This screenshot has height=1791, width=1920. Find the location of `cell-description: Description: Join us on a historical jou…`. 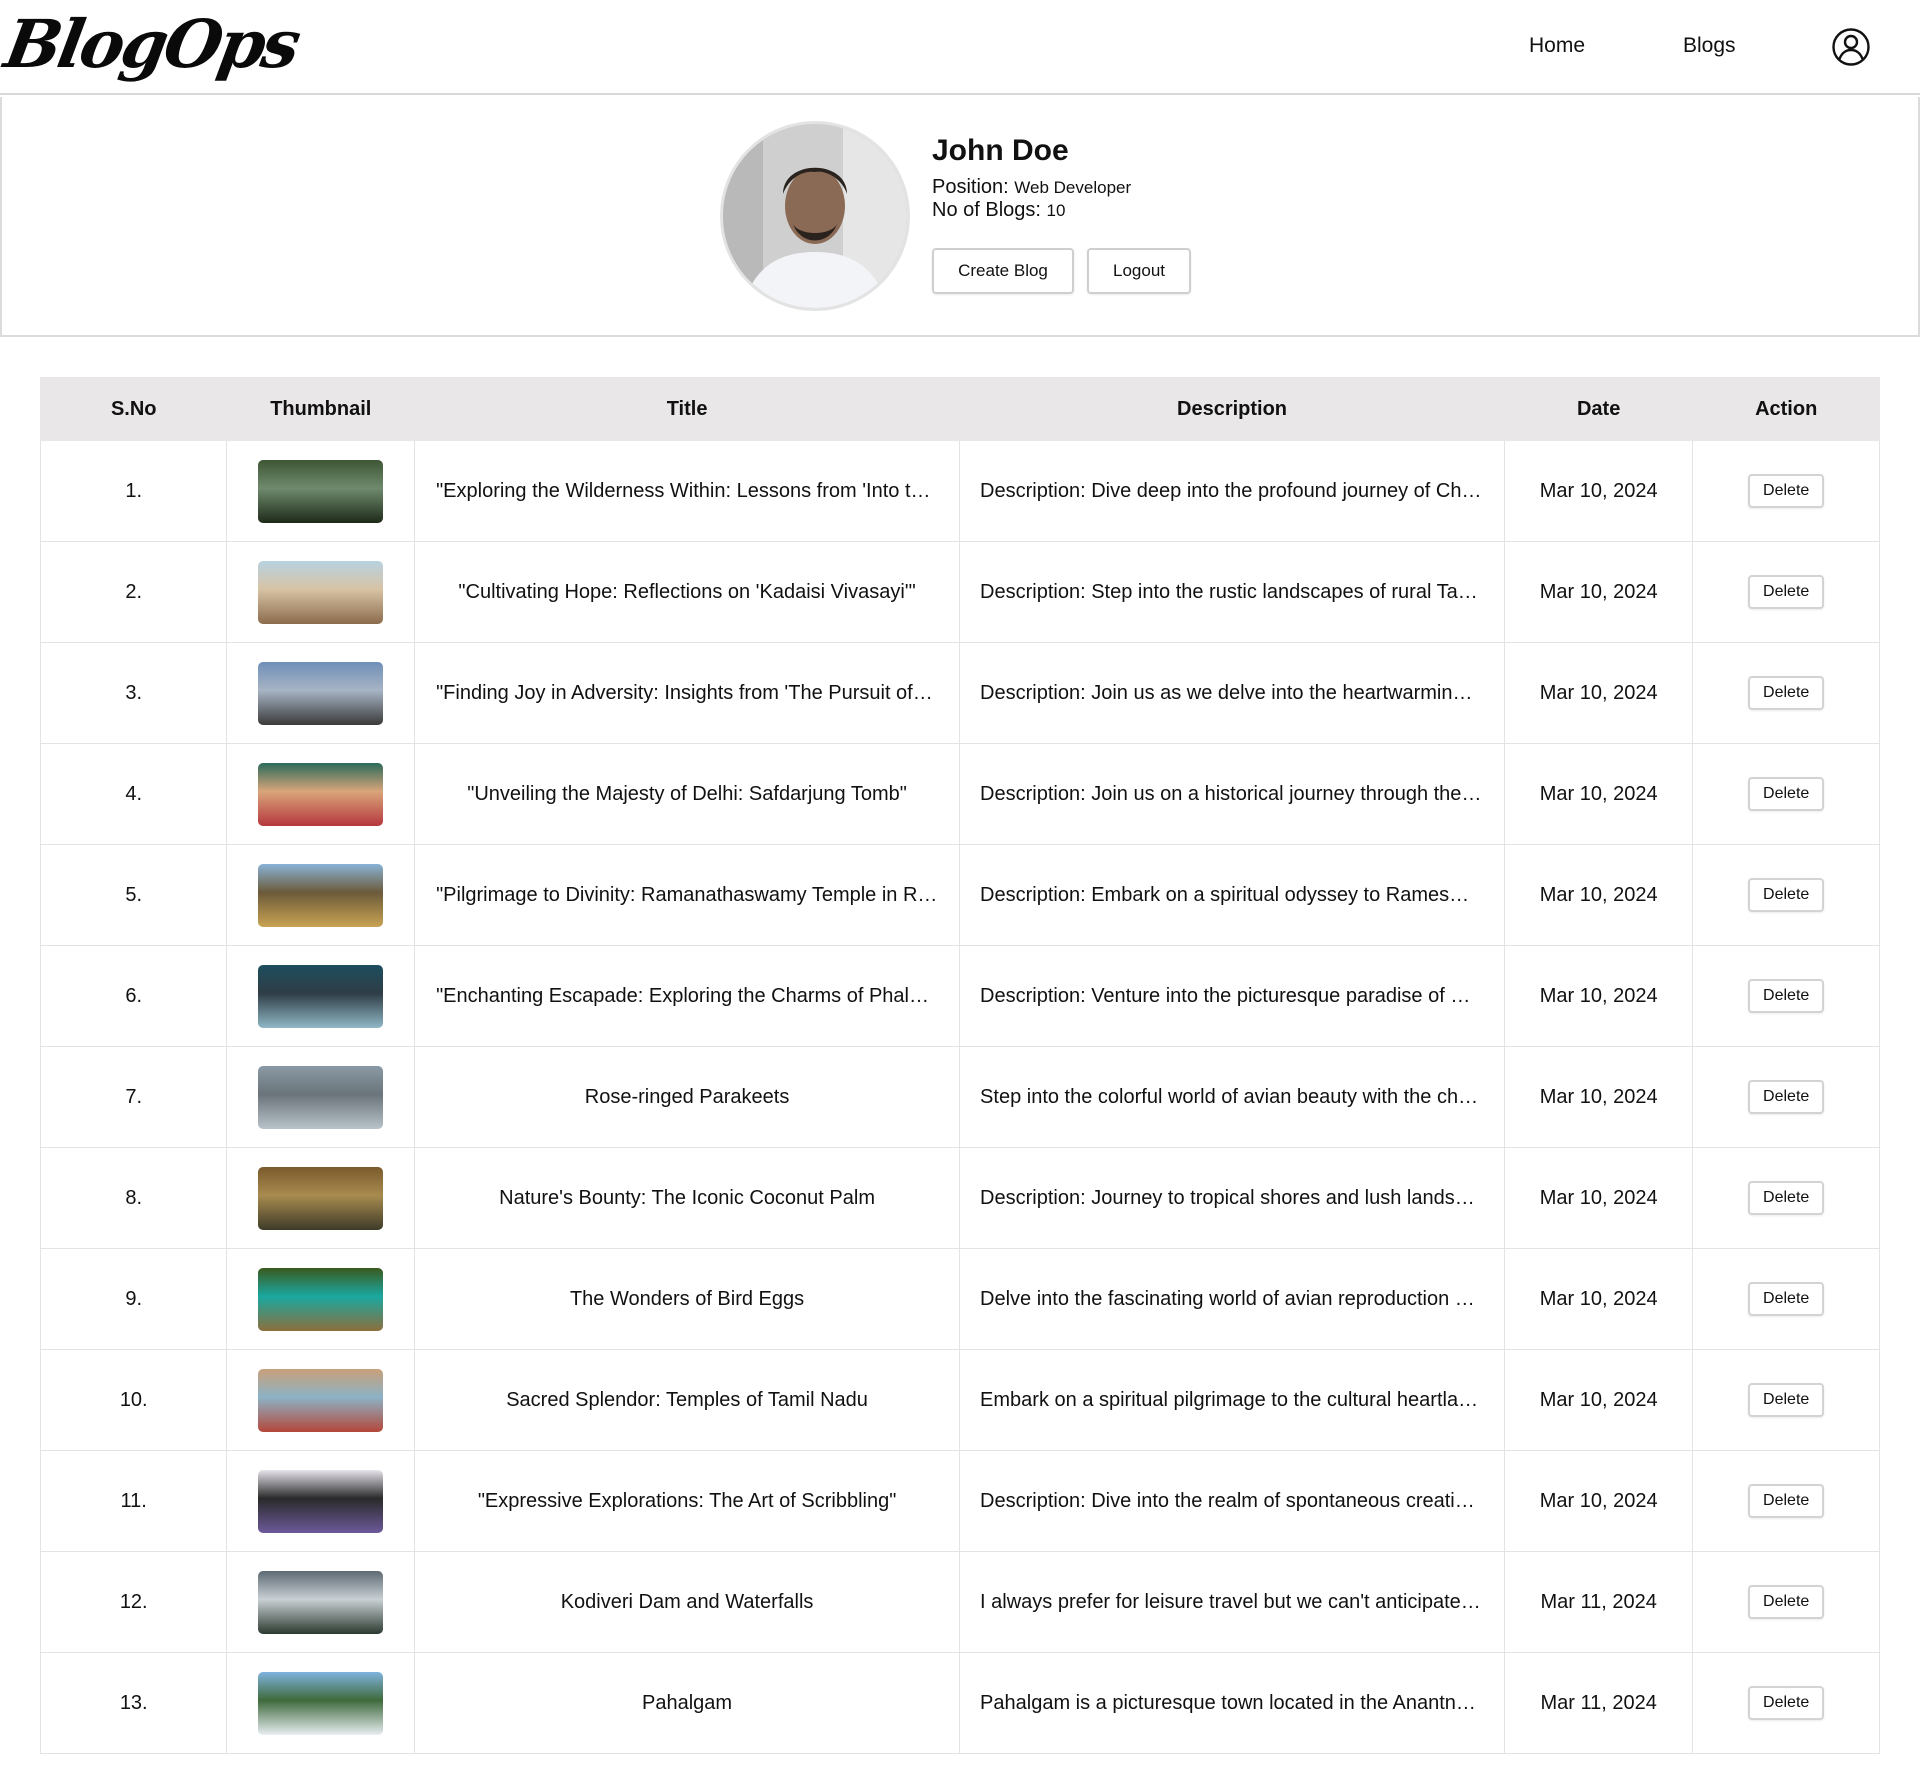

cell-description: Description: Join us on a historical jou… is located at coordinates (1232, 794).